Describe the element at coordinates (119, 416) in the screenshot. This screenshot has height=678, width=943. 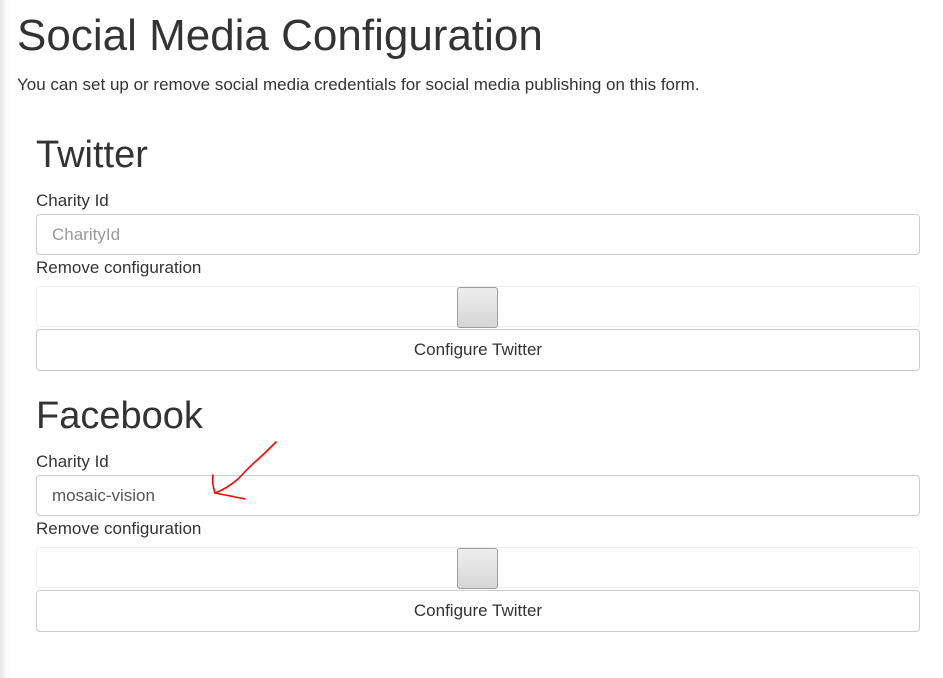
I see `facebook-section-title: Facebook` at that location.